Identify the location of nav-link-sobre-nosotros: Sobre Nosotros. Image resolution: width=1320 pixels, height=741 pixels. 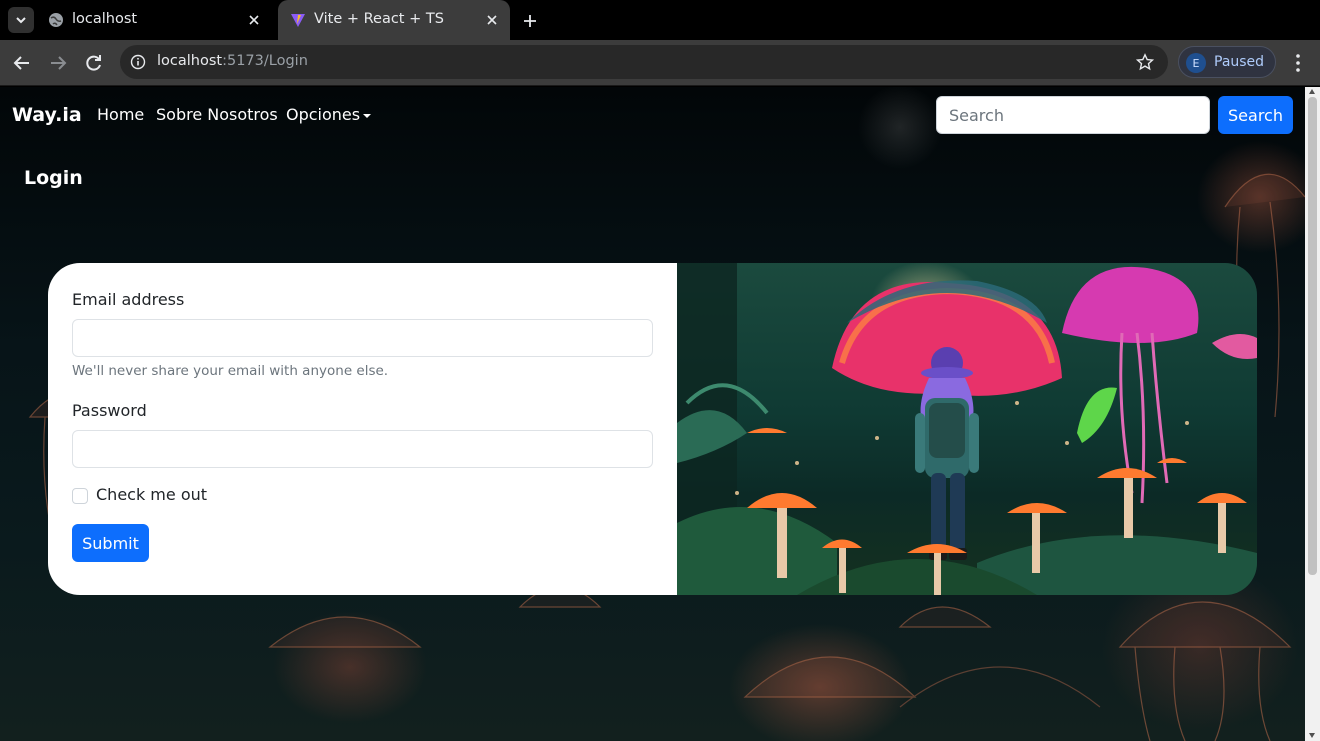
(217, 114).